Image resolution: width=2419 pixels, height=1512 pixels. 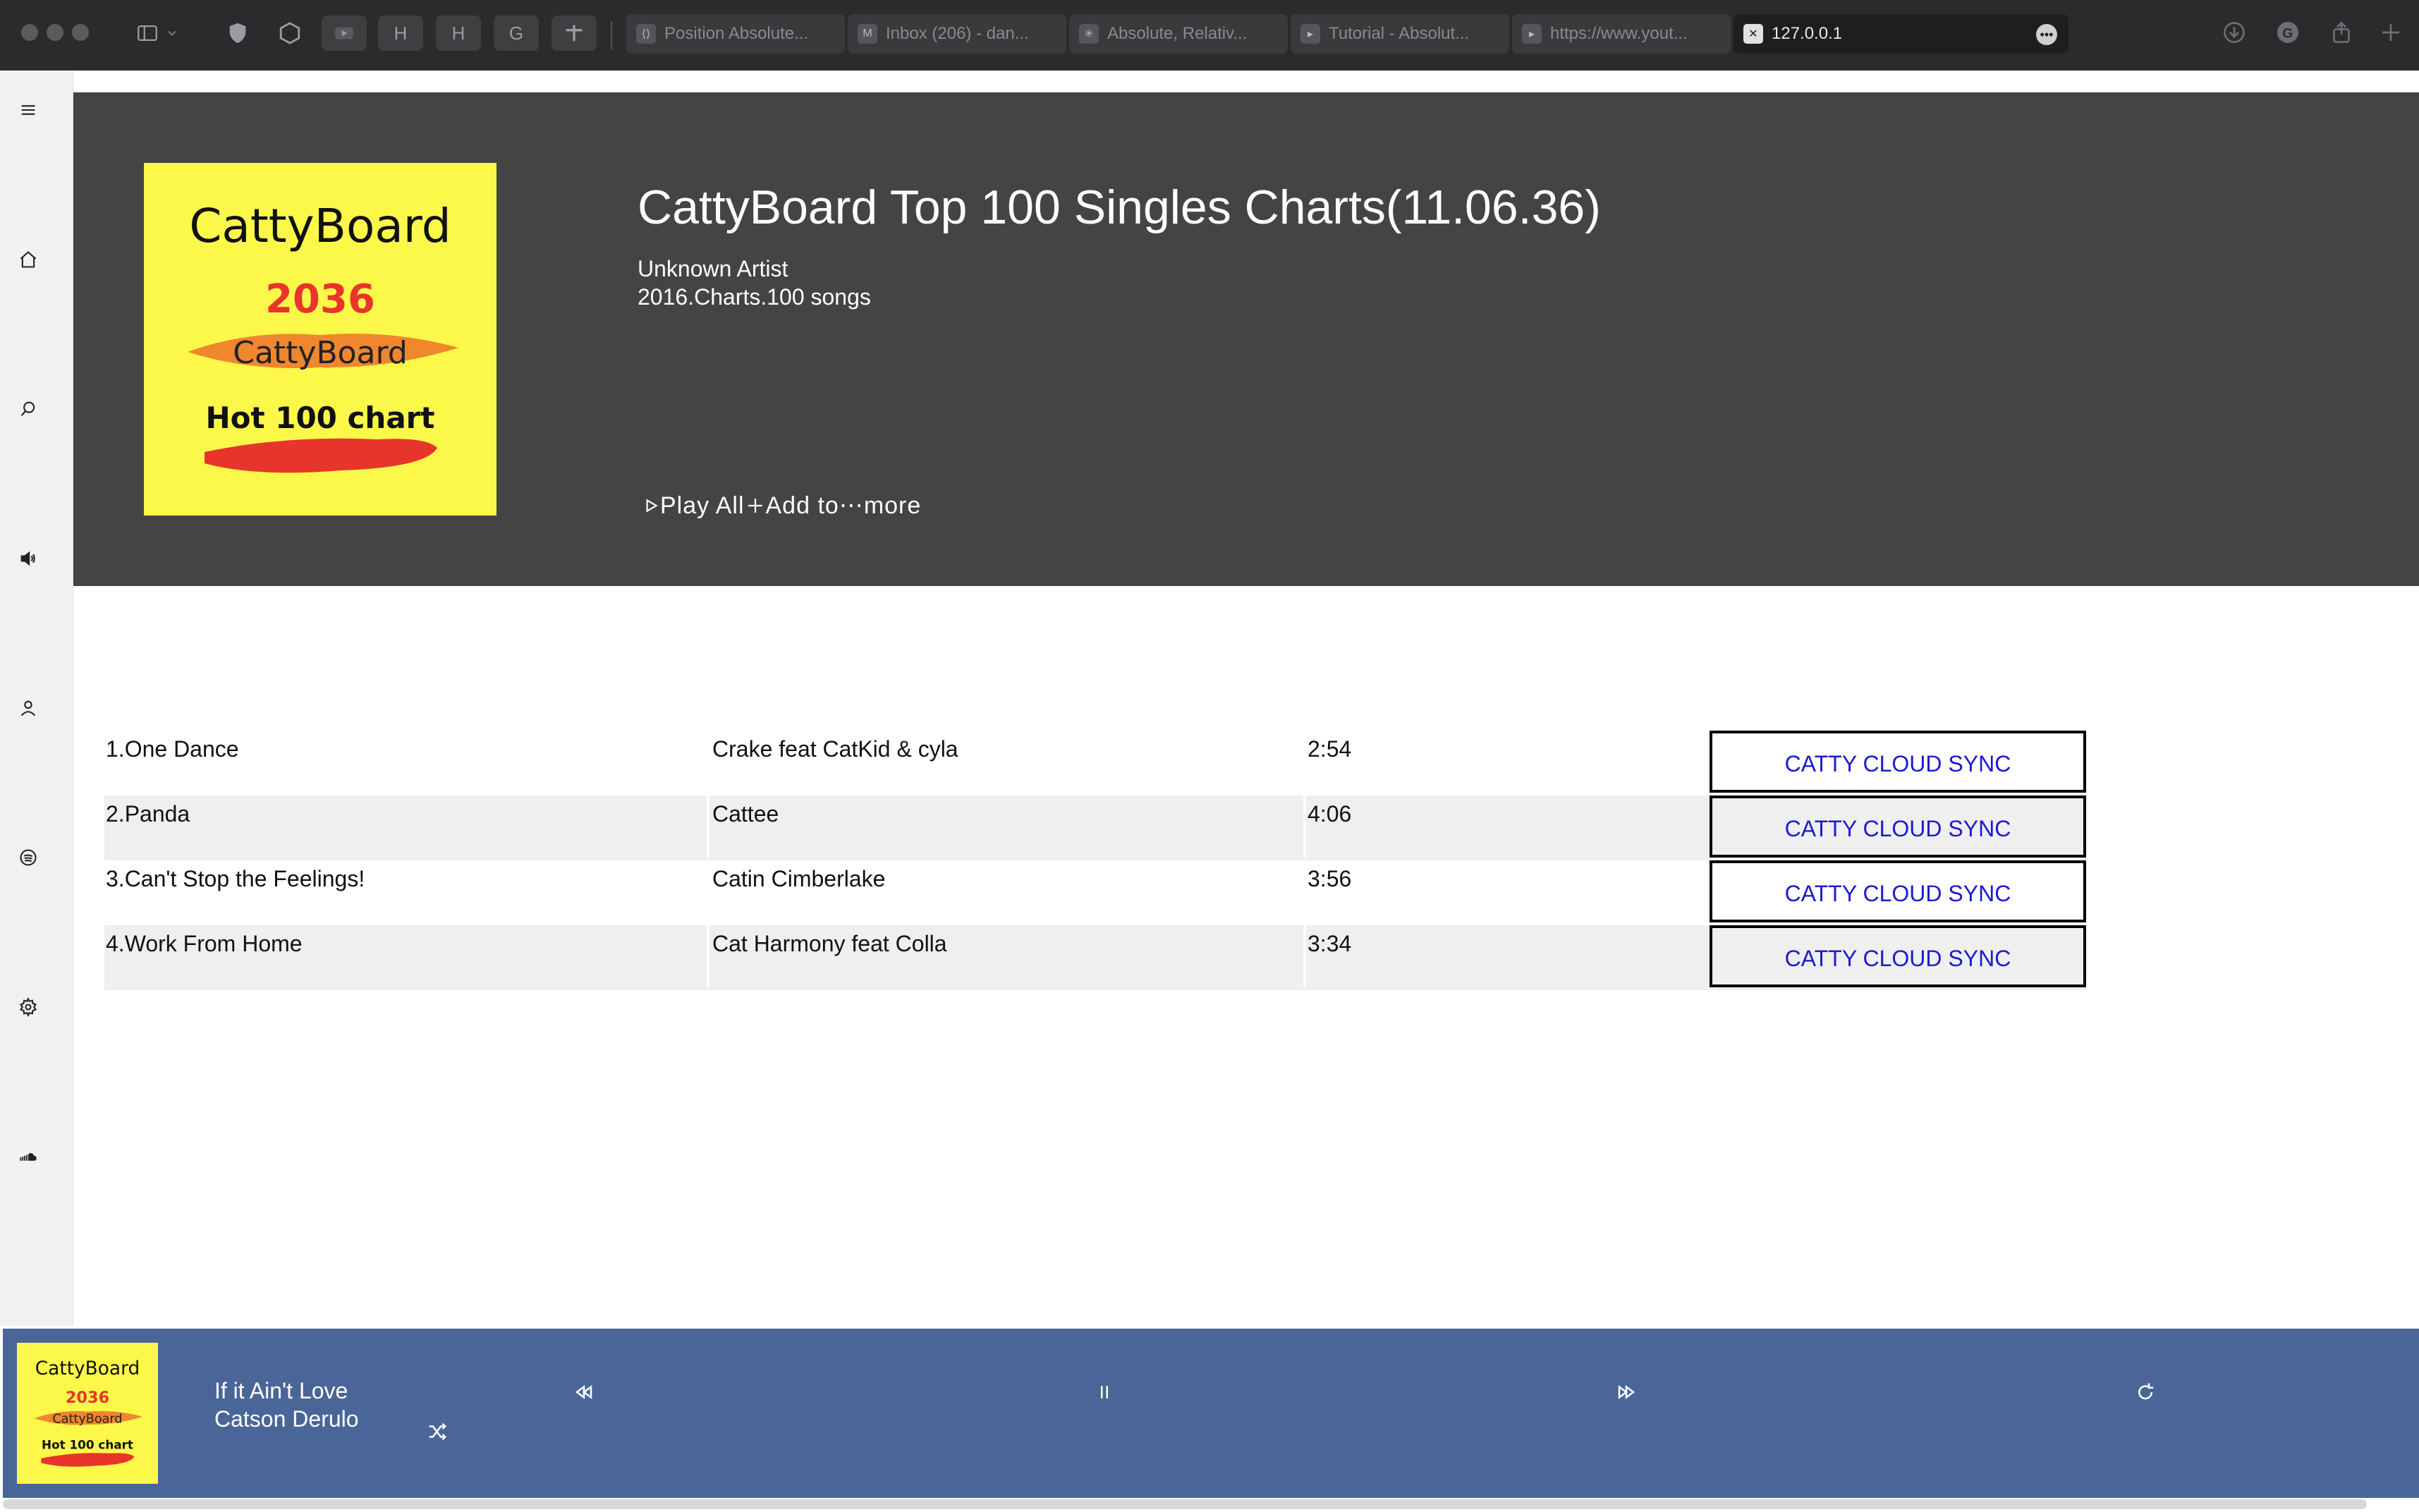 What do you see at coordinates (1900, 34) in the screenshot?
I see `browser-tab-active: ✕ 127.0.0.1 •••` at bounding box center [1900, 34].